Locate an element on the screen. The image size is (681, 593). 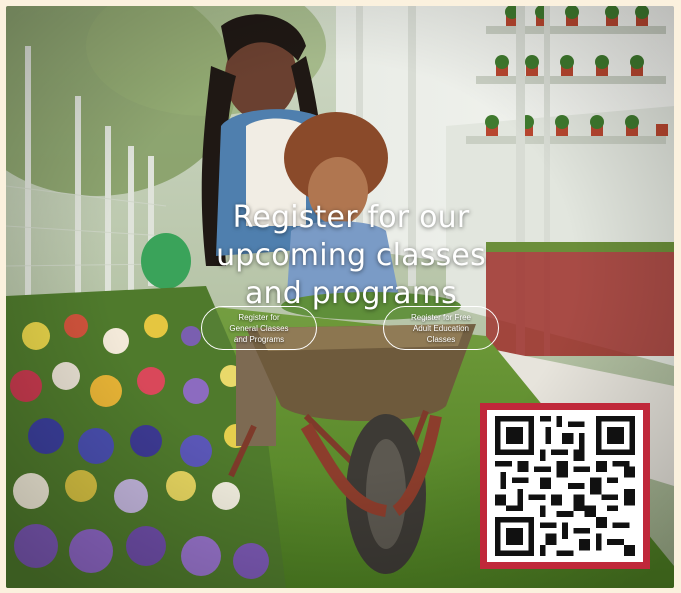
button-line-2: Adult Education is located at coordinates (441, 328).